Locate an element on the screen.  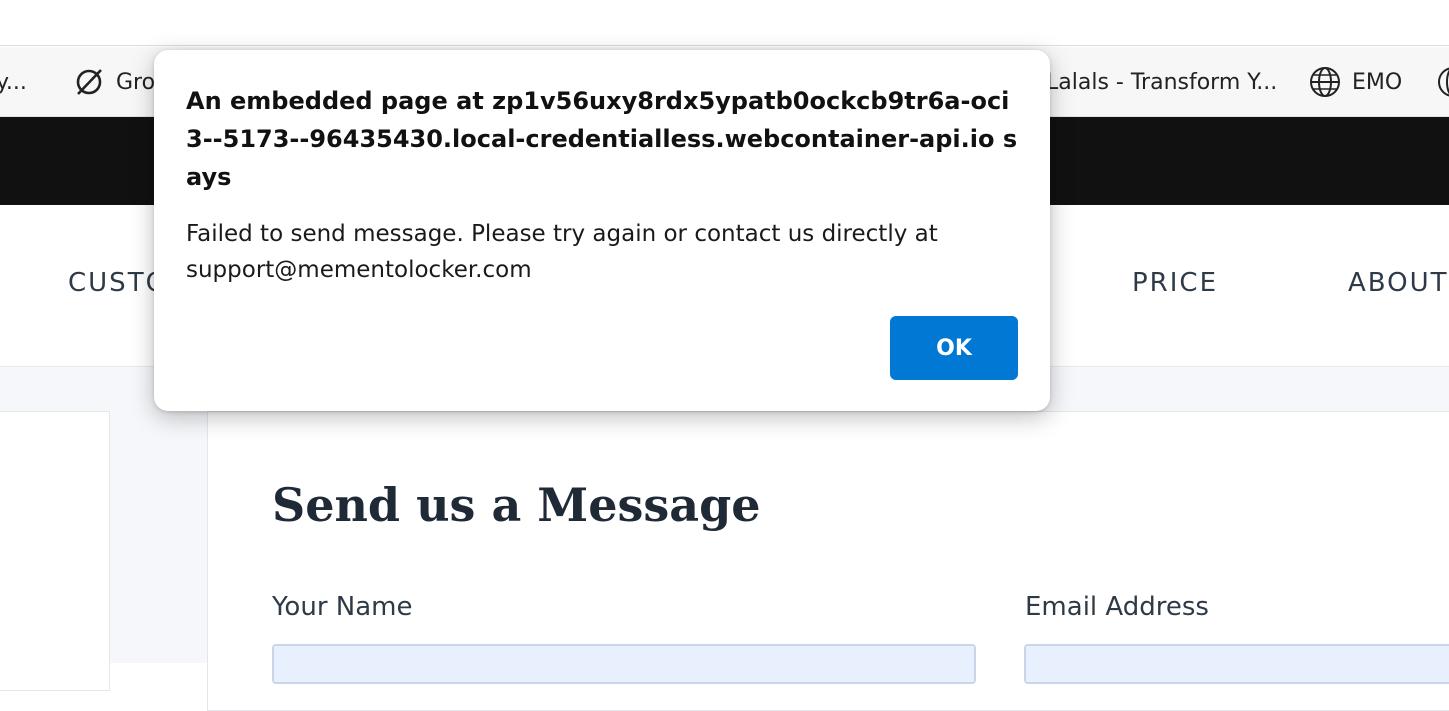
grok-icon is located at coordinates (89, 82).